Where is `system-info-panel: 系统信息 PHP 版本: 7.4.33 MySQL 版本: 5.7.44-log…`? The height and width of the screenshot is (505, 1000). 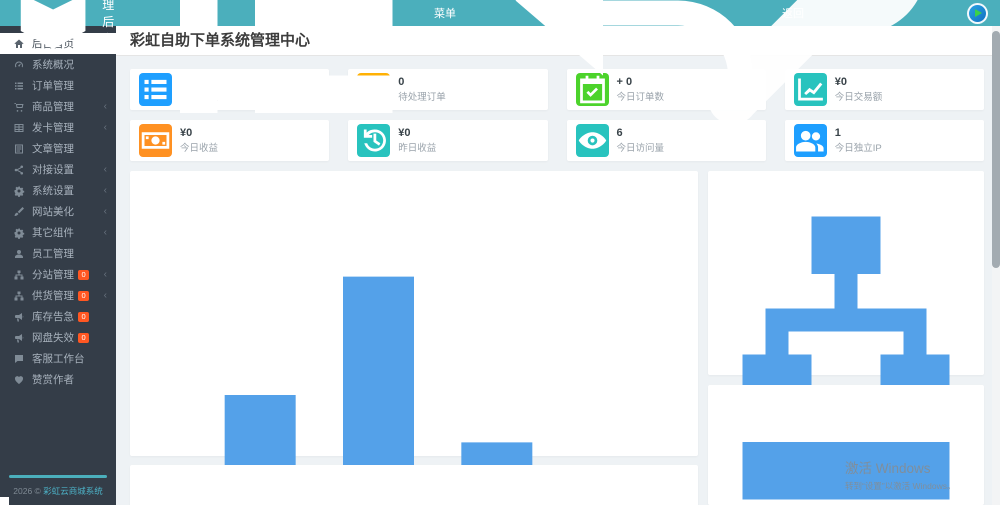
system-info-panel: 系统信息 PHP 版本: 7.4.33 MySQL 版本: 5.7.44-log… is located at coordinates (846, 445).